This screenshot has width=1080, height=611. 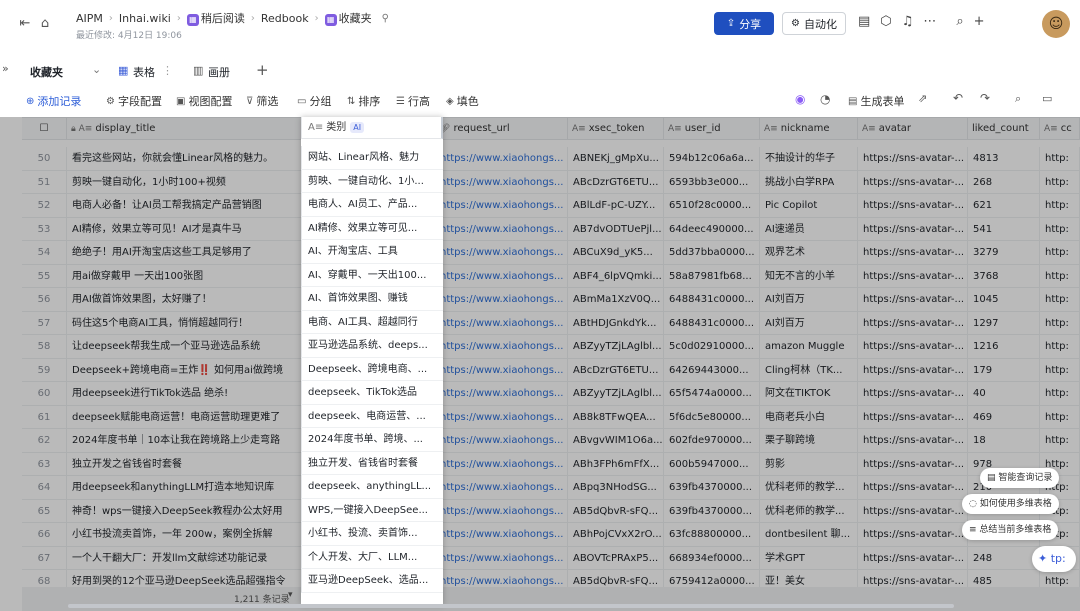 What do you see at coordinates (985, 98) in the screenshot?
I see `redo-icon: ↷` at bounding box center [985, 98].